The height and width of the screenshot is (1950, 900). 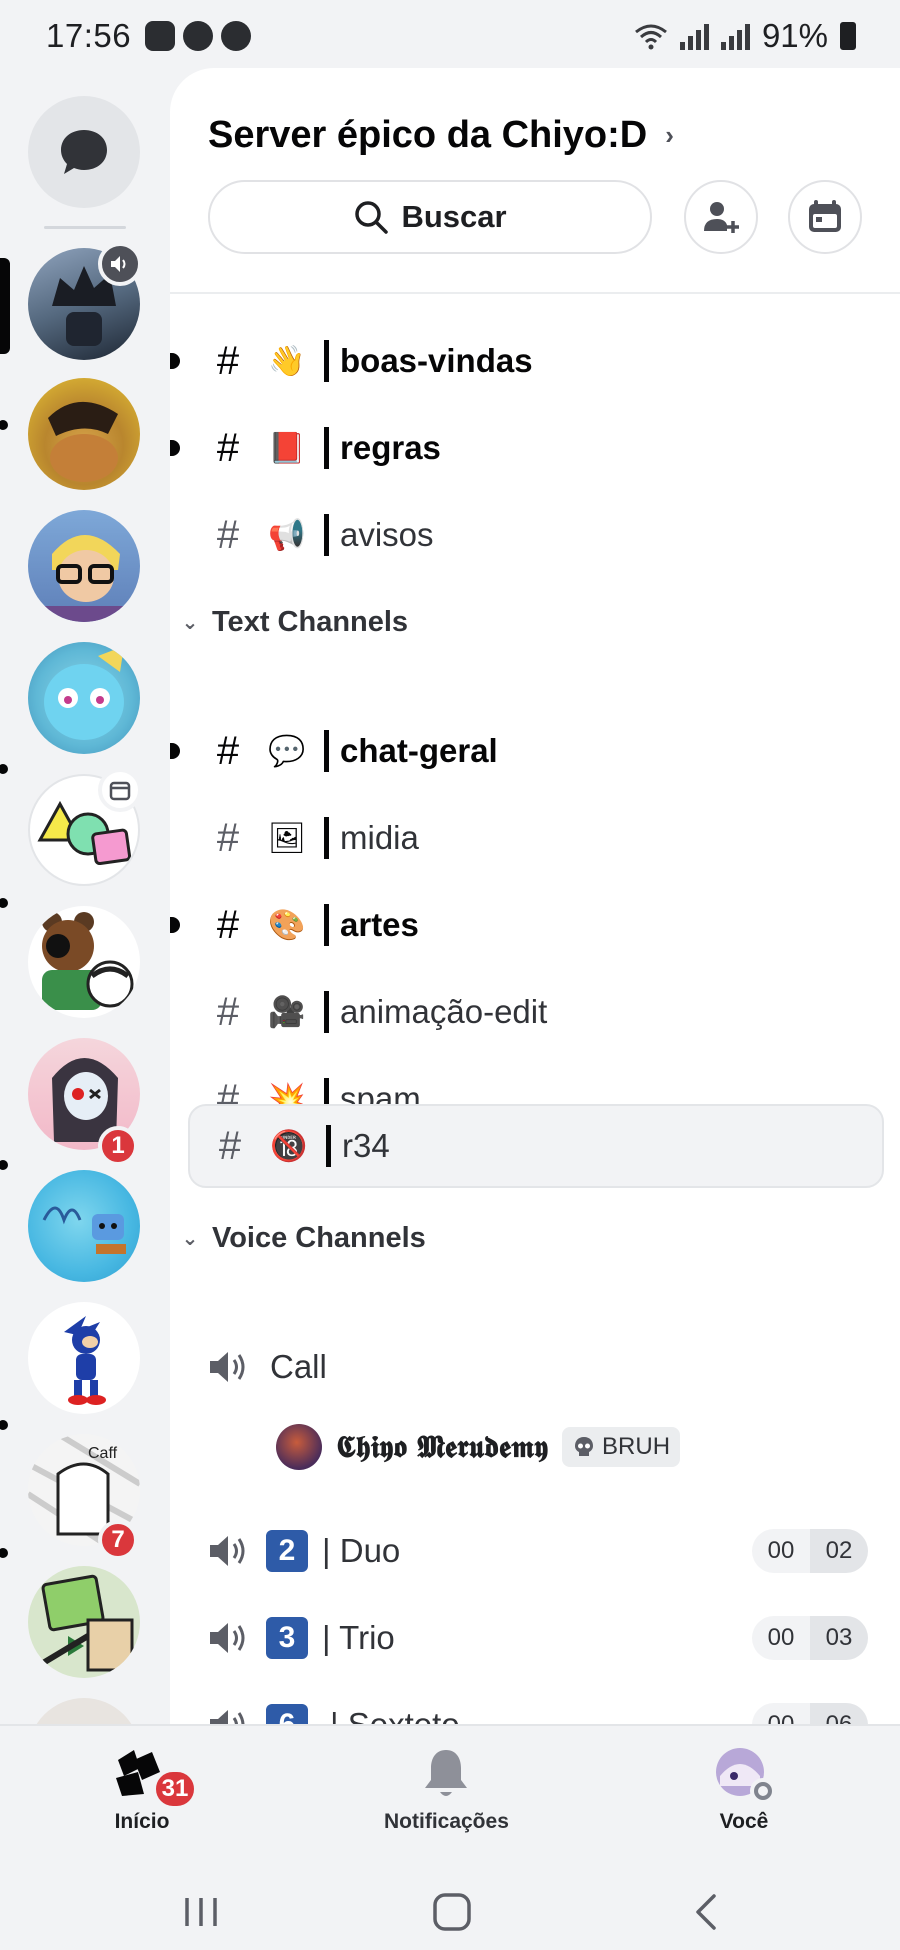 I want to click on direct-messages-button, so click(x=84, y=152).